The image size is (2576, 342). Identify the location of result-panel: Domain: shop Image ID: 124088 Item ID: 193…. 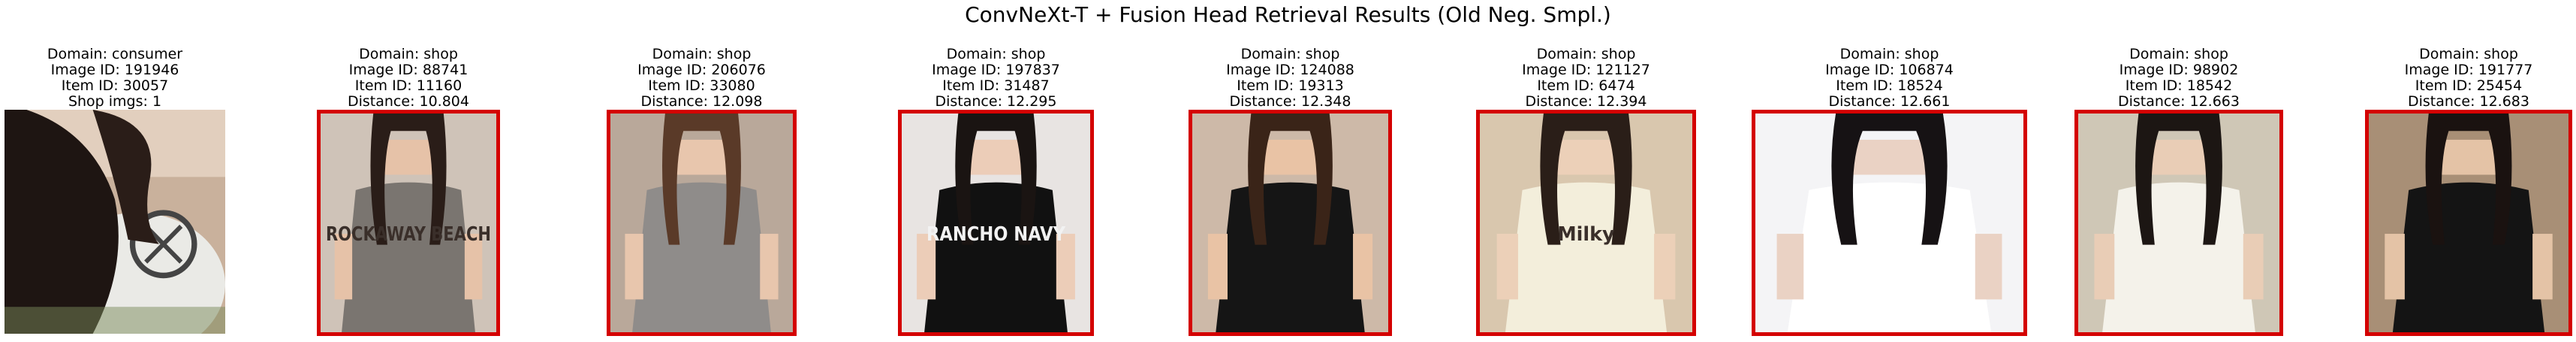
(1290, 191).